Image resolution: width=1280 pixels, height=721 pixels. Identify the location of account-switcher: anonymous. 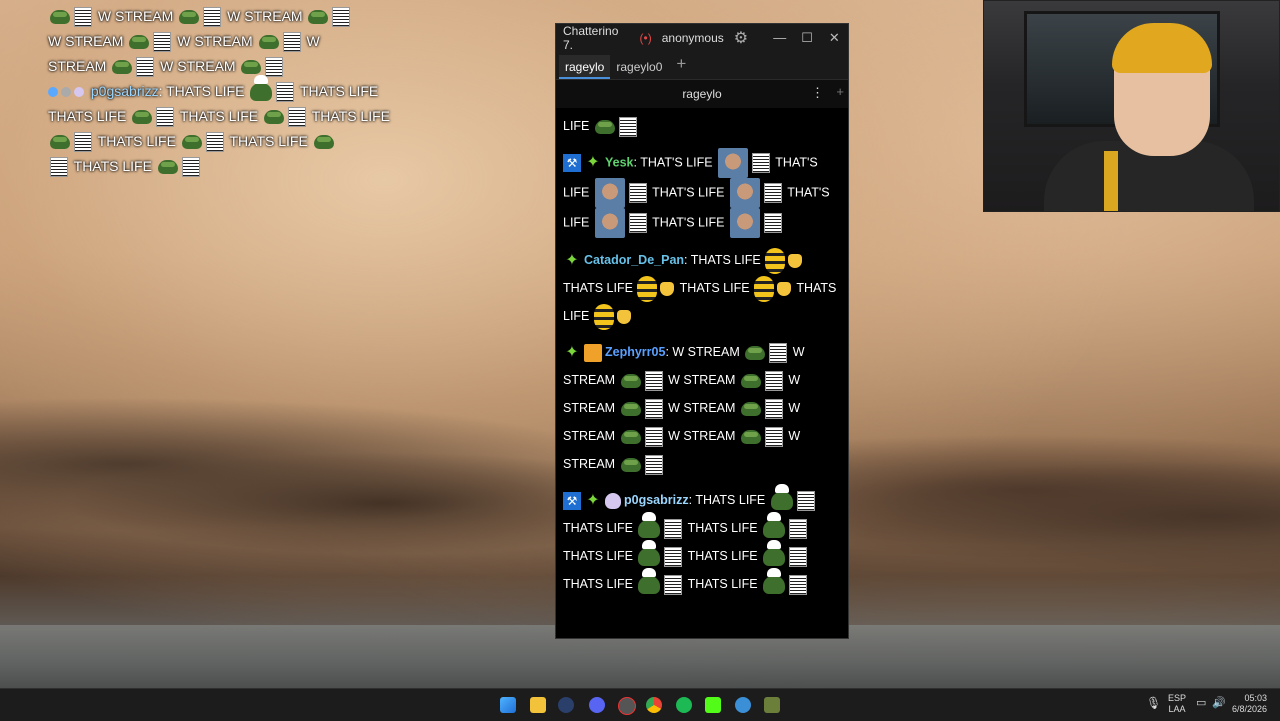
(693, 38).